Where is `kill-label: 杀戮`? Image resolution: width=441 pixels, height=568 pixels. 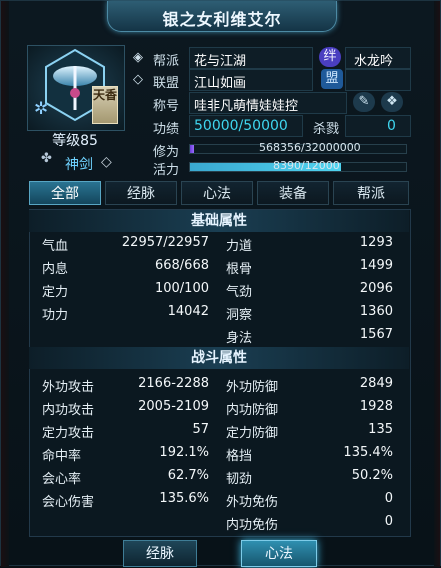 kill-label: 杀戮 is located at coordinates (326, 129).